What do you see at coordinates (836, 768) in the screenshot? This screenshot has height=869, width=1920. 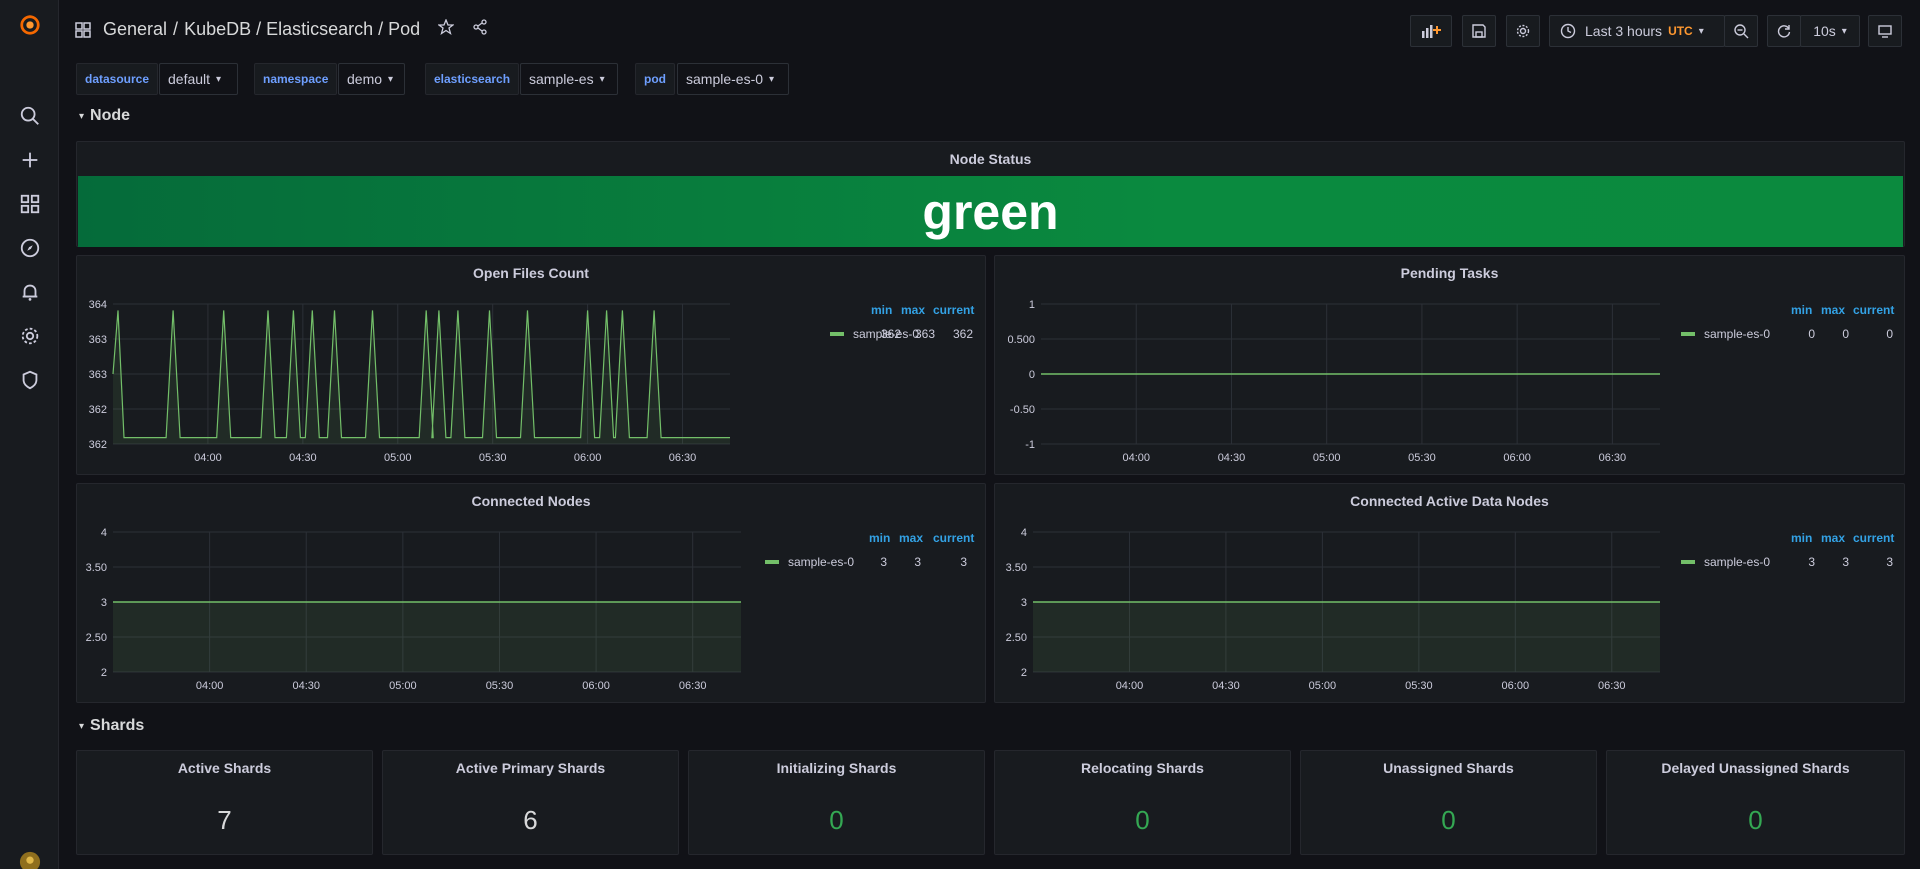 I see `stat-title: Initializing Shards` at bounding box center [836, 768].